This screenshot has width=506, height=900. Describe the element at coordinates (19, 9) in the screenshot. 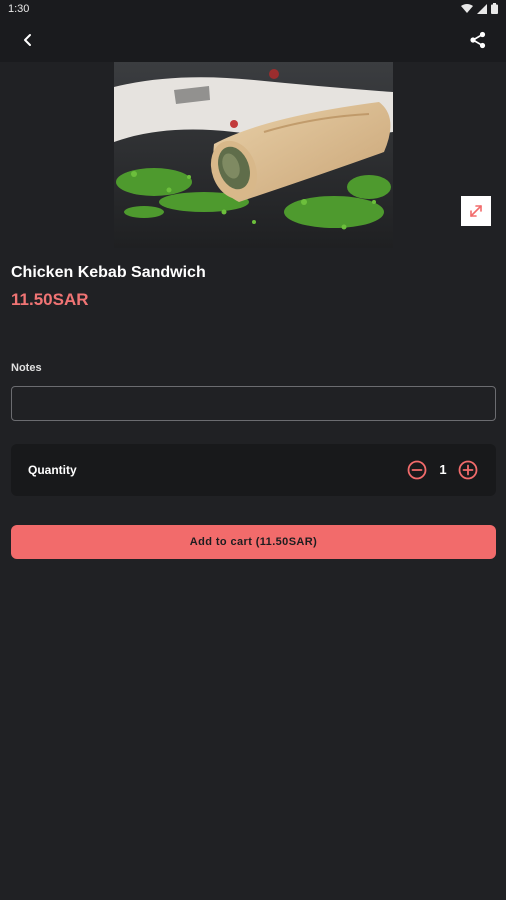

I see `status-time: 1:30` at that location.